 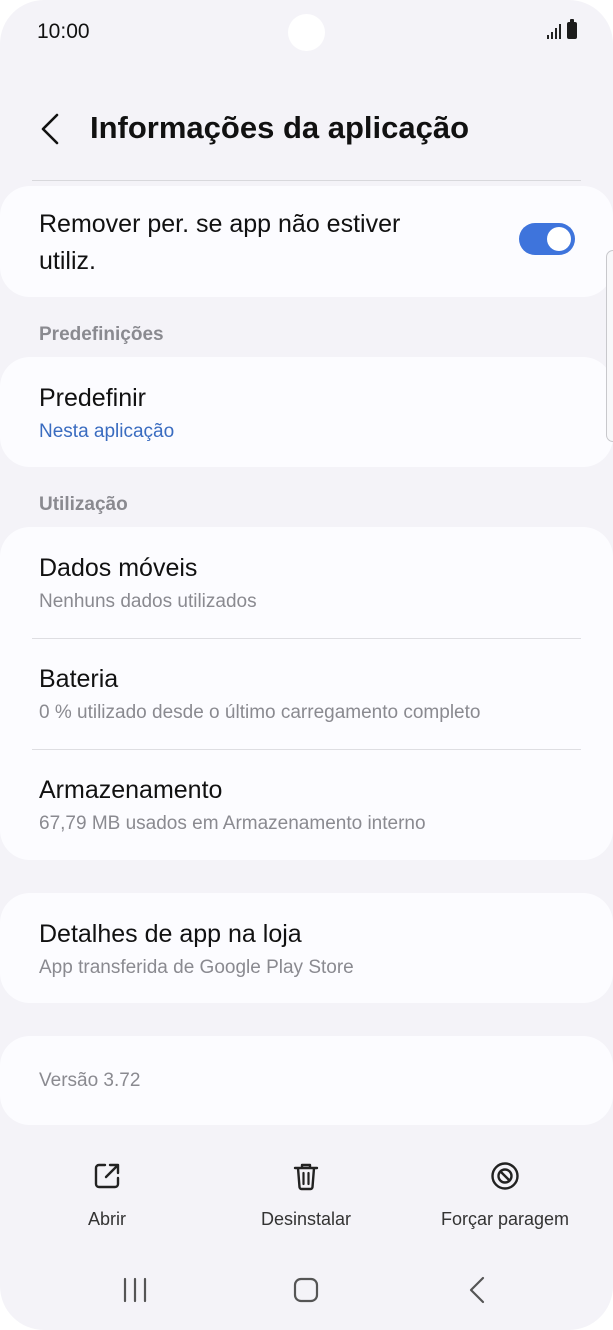 What do you see at coordinates (148, 601) in the screenshot?
I see `mobile-data-subtitle: Nenhuns dados utilizados` at bounding box center [148, 601].